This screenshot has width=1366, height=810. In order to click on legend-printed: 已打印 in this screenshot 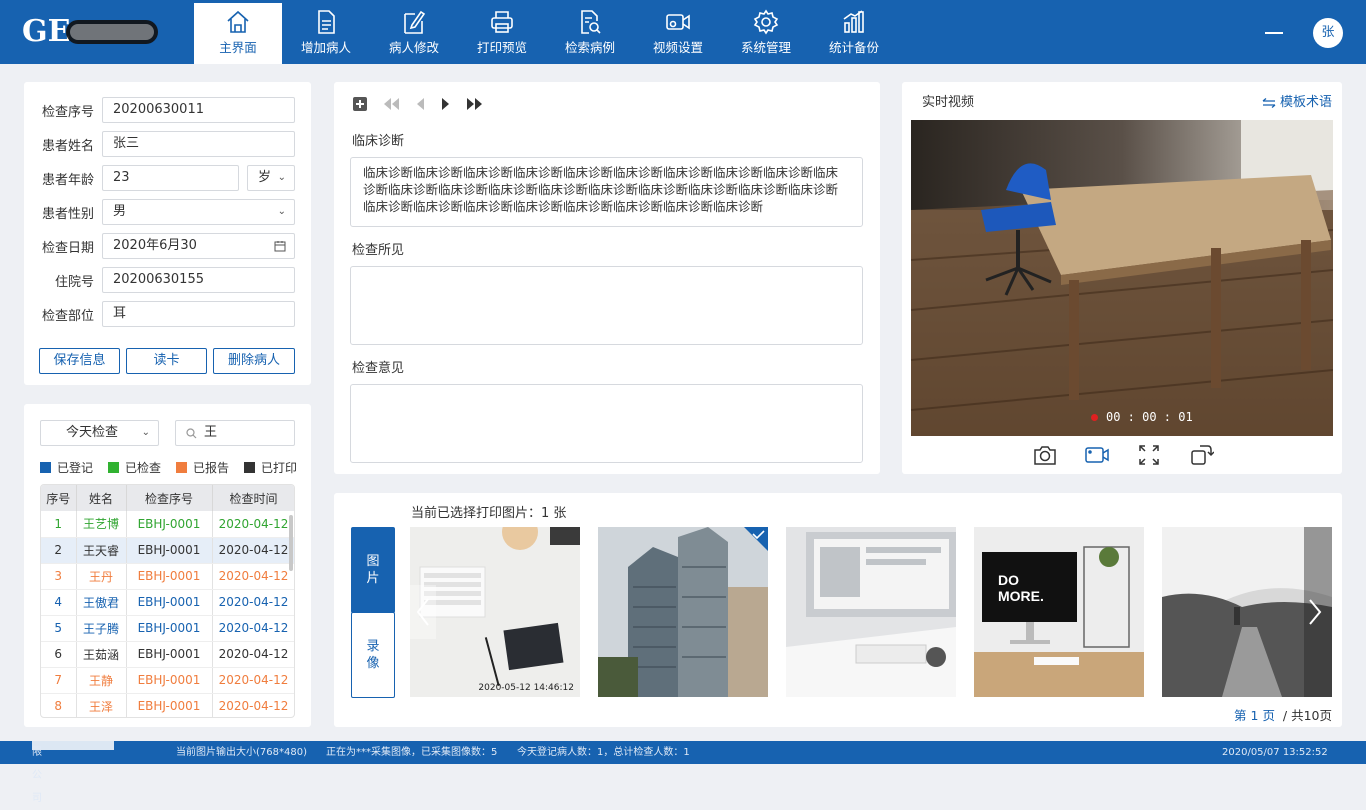, I will do `click(270, 467)`.